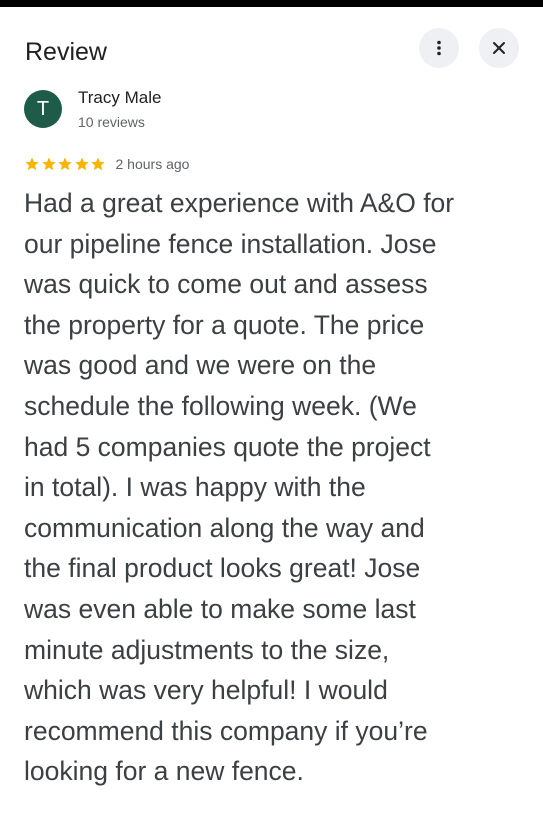 The image size is (543, 814). I want to click on review-time: 2 hours ago, so click(152, 164).